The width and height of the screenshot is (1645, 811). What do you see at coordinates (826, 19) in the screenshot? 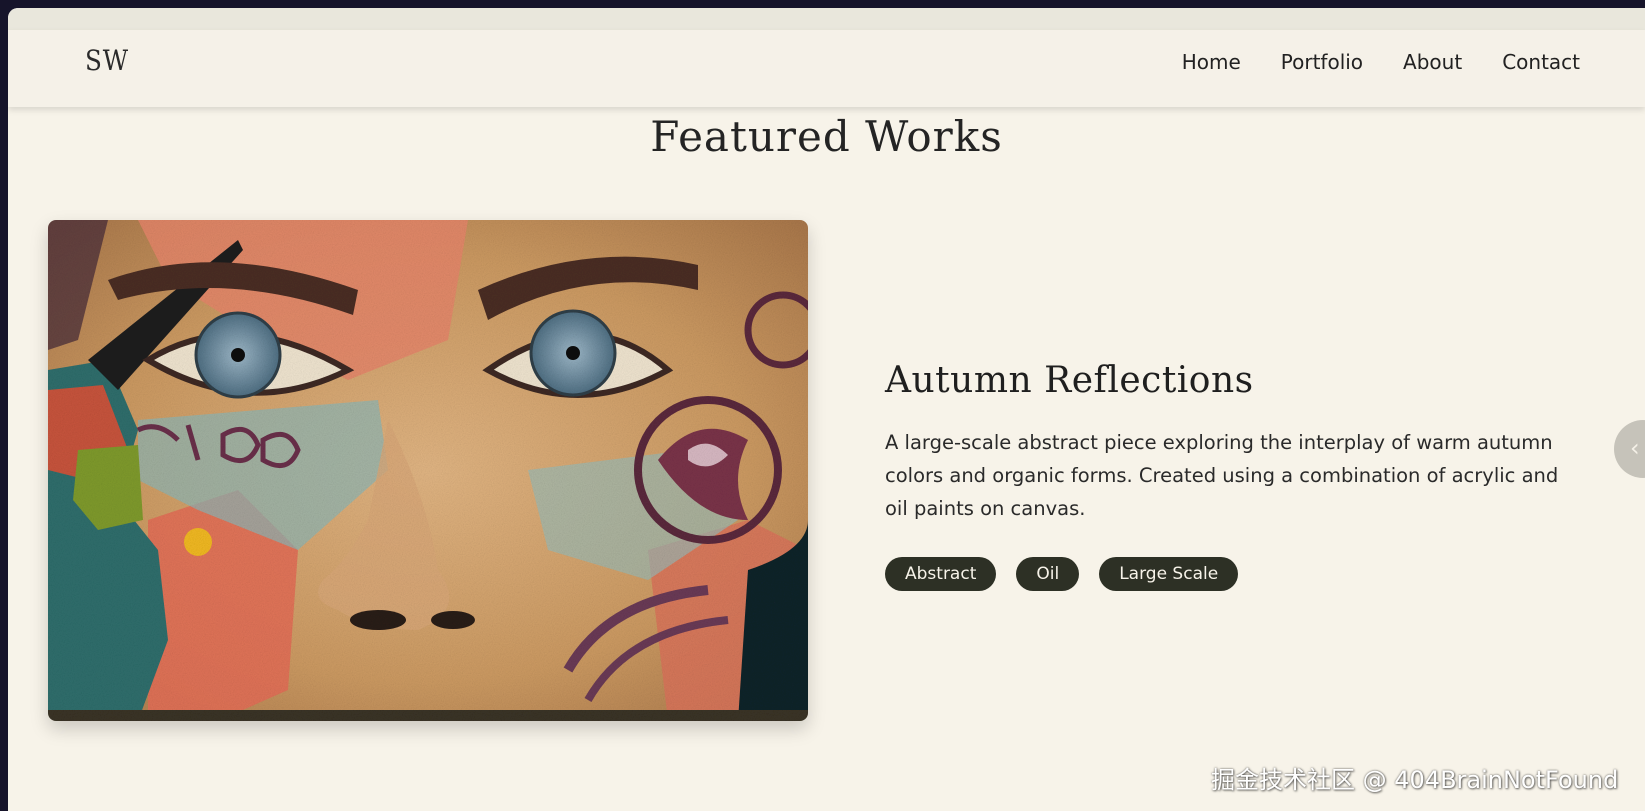
I see `browser-top-strip` at bounding box center [826, 19].